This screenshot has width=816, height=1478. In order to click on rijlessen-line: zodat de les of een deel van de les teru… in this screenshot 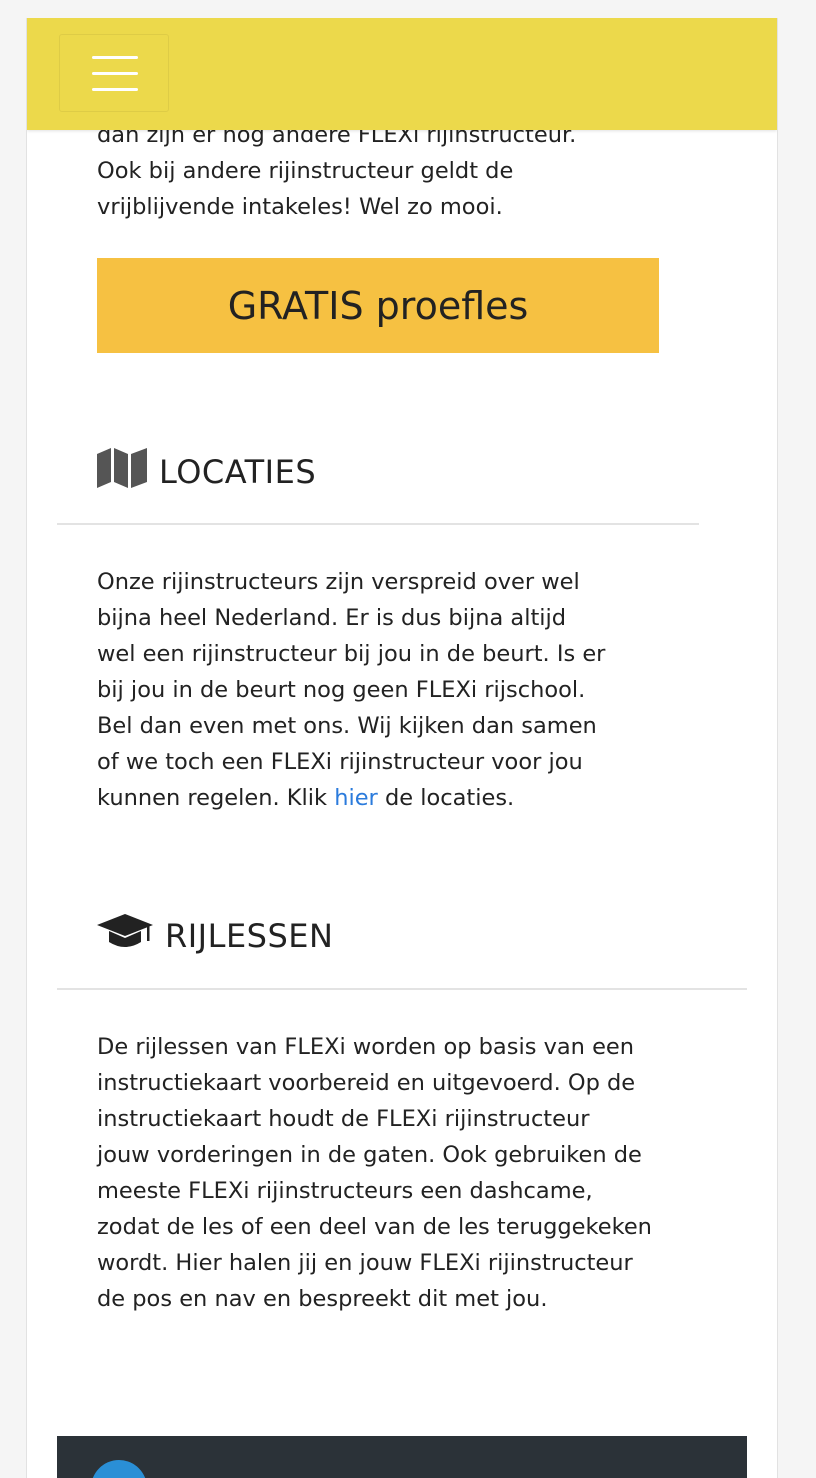, I will do `click(374, 1227)`.